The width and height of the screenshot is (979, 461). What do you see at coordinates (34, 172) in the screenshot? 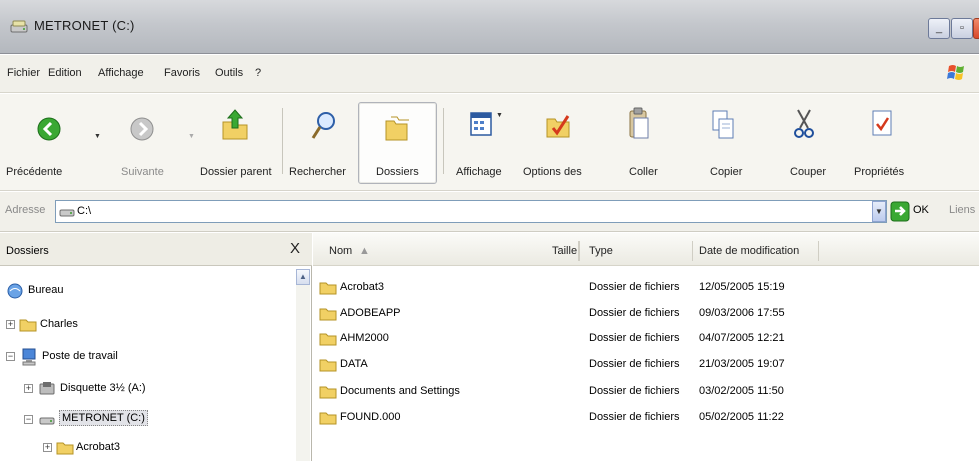
I see `back-label: Précédente` at bounding box center [34, 172].